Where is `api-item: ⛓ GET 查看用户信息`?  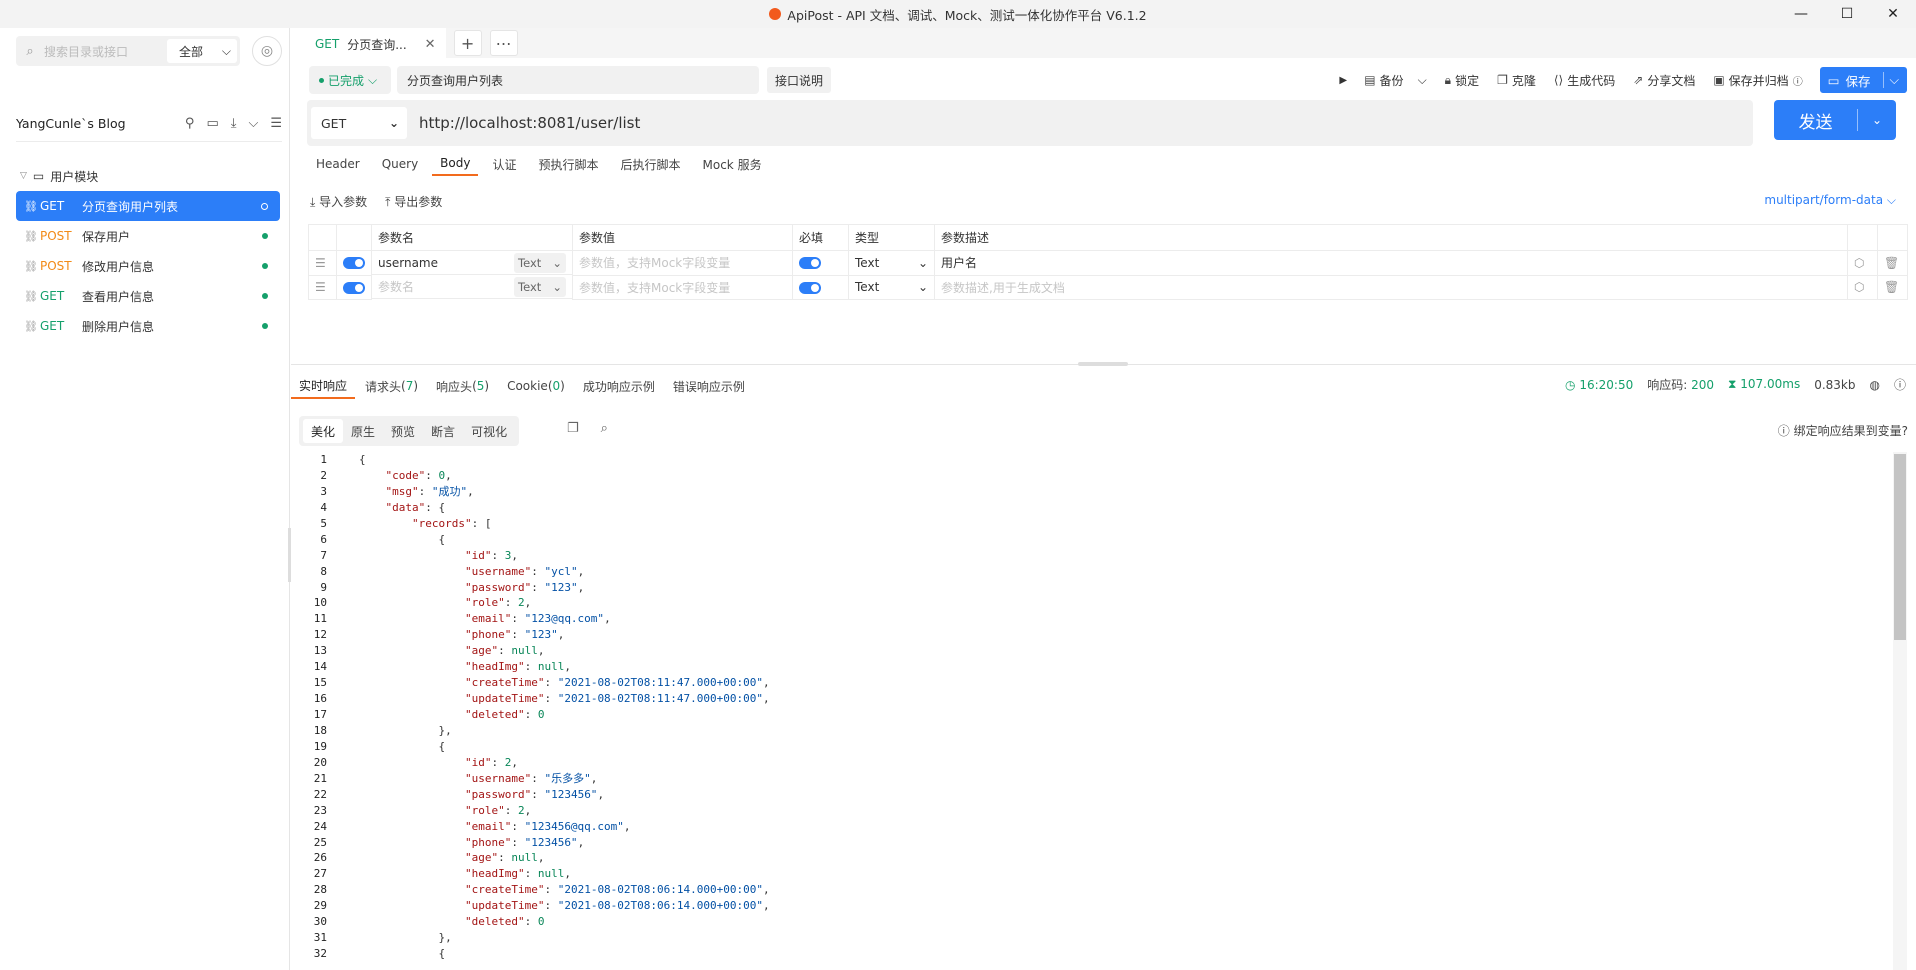 api-item: ⛓ GET 查看用户信息 is located at coordinates (148, 296).